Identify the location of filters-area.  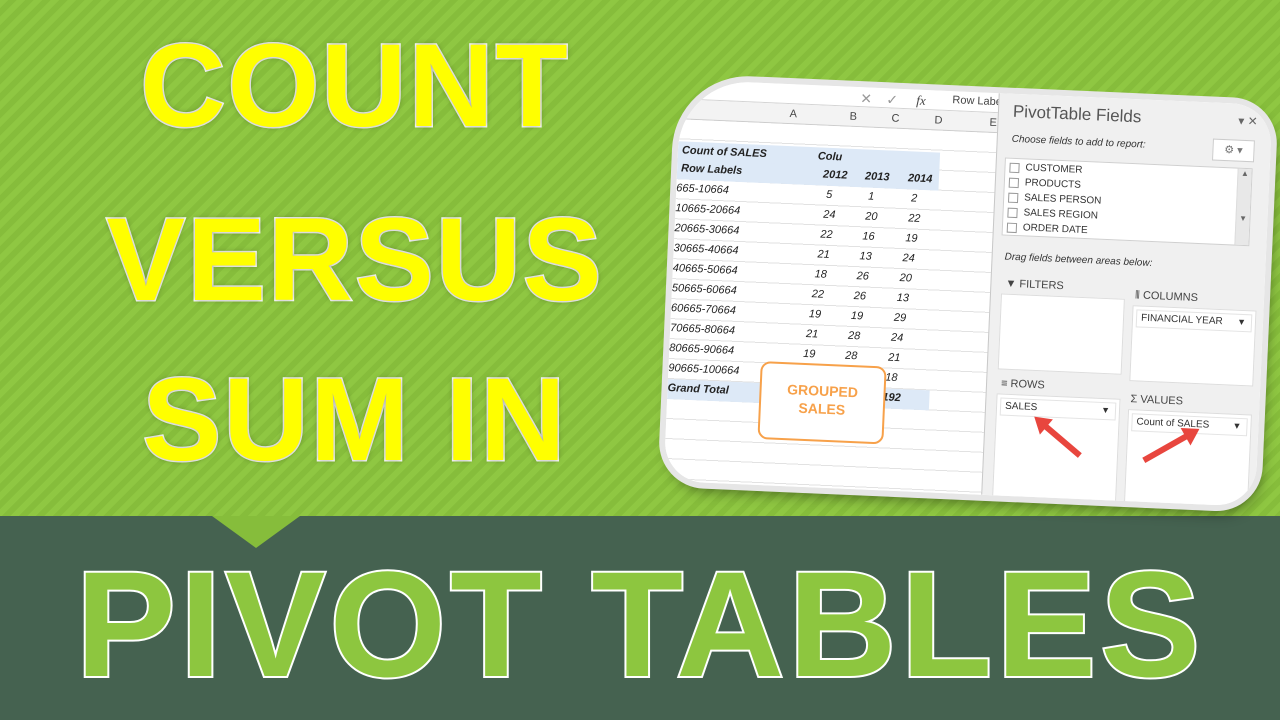
(1061, 334).